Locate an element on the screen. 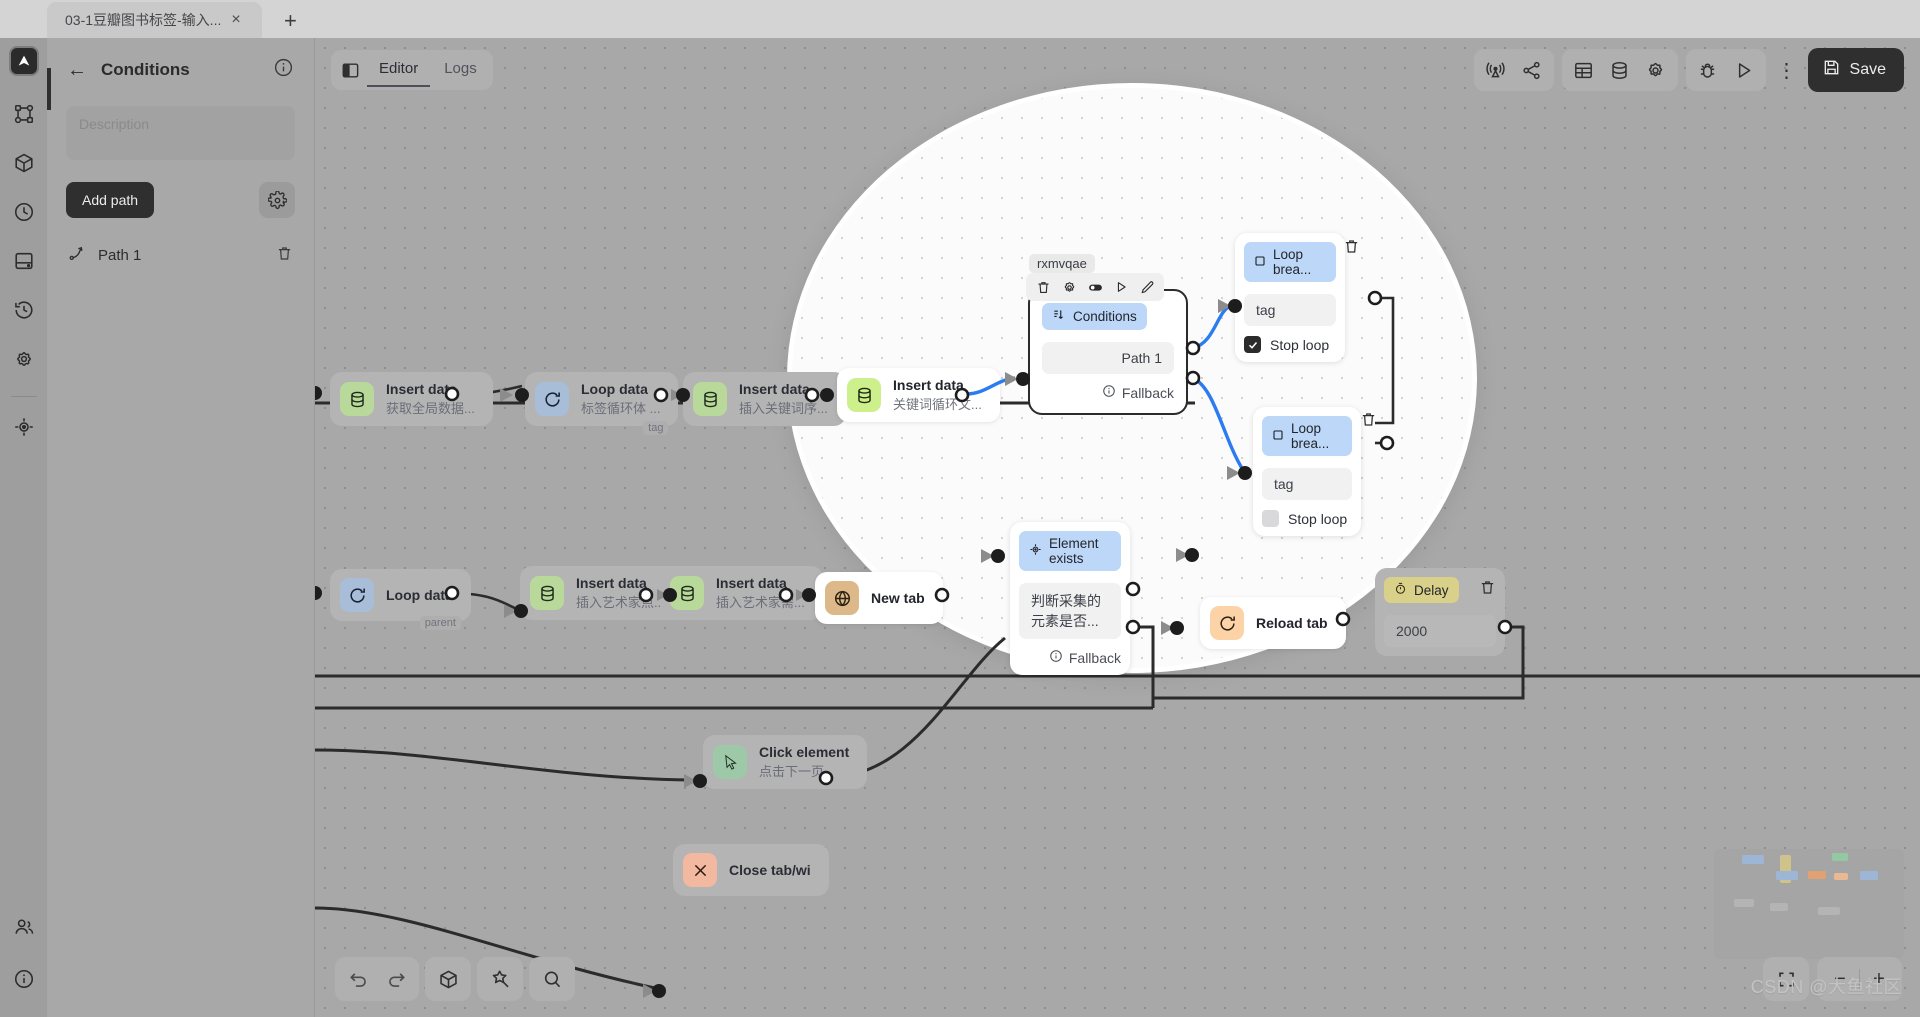  node-reload-tab: Reload tab is located at coordinates (1273, 623).